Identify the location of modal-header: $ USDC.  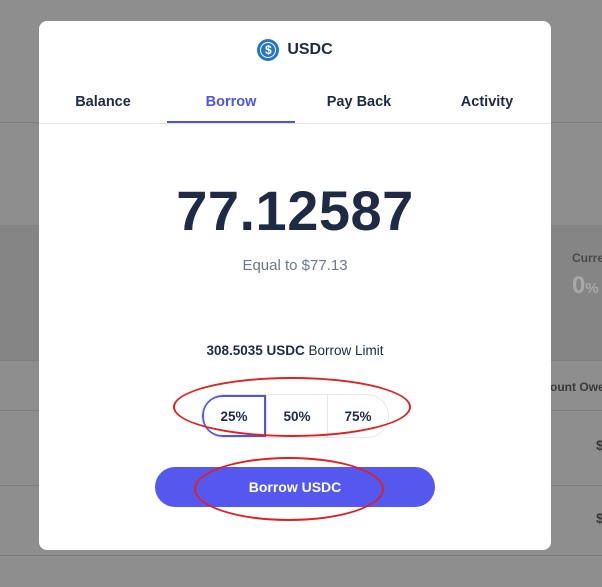
(295, 50).